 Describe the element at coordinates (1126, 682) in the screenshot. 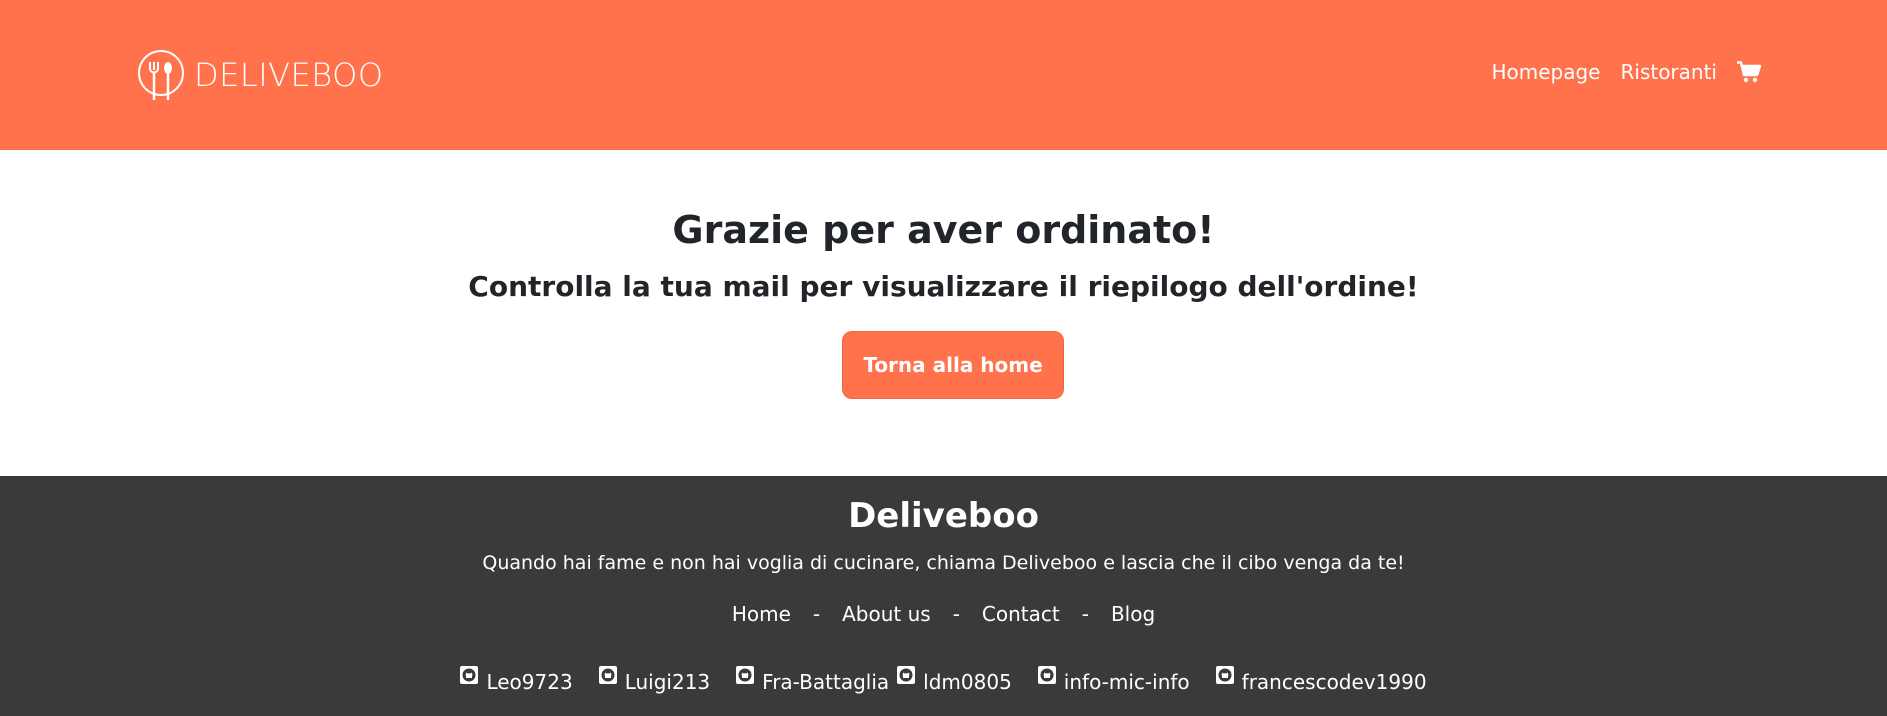

I see `developer-handle: info-mic-info` at that location.